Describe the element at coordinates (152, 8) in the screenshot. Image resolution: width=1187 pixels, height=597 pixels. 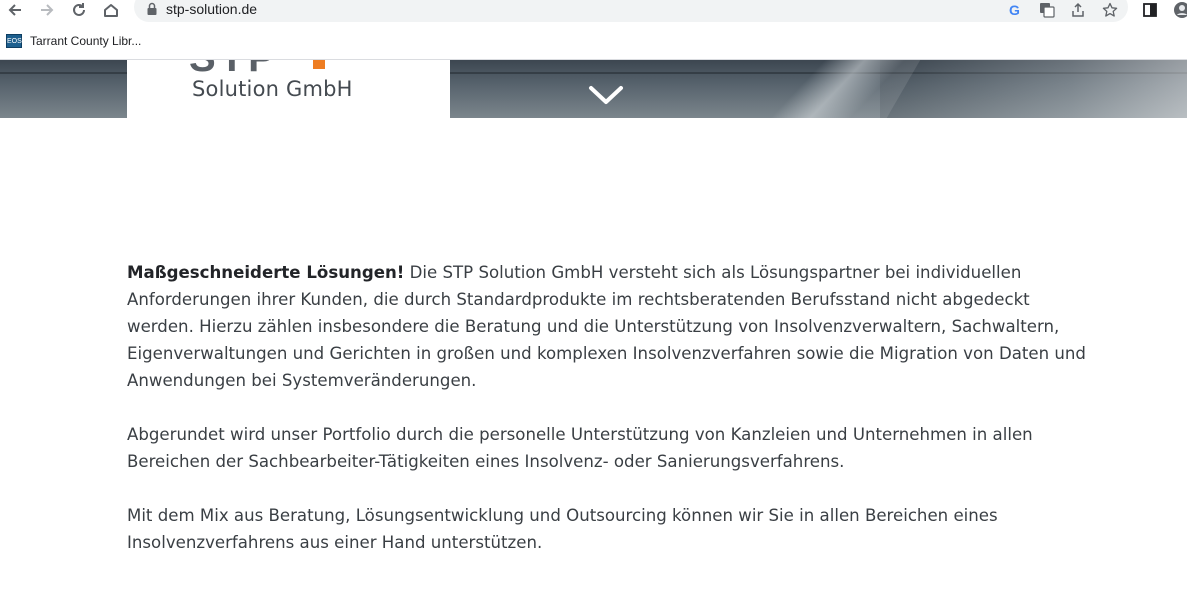
I see `lock-icon` at that location.